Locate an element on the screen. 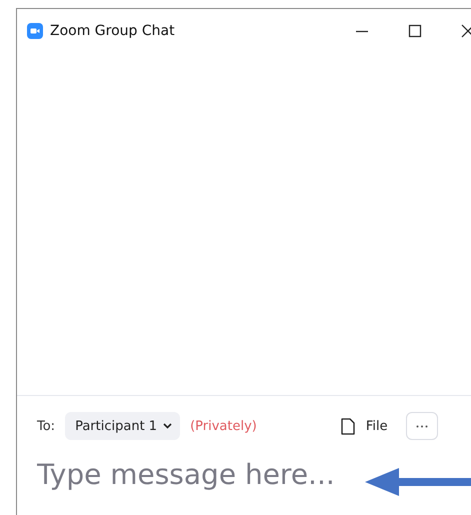  window-title: Zoom Group Chat is located at coordinates (113, 31).